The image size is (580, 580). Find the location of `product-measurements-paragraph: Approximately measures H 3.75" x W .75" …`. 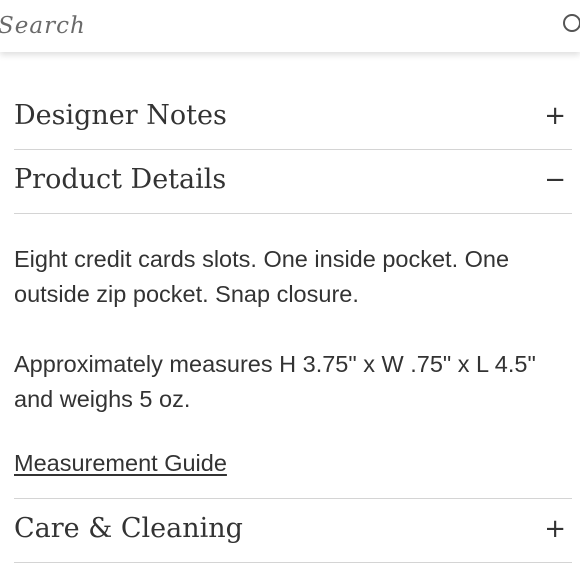

product-measurements-paragraph: Approximately measures H 3.75" x W .75" … is located at coordinates (275, 381).